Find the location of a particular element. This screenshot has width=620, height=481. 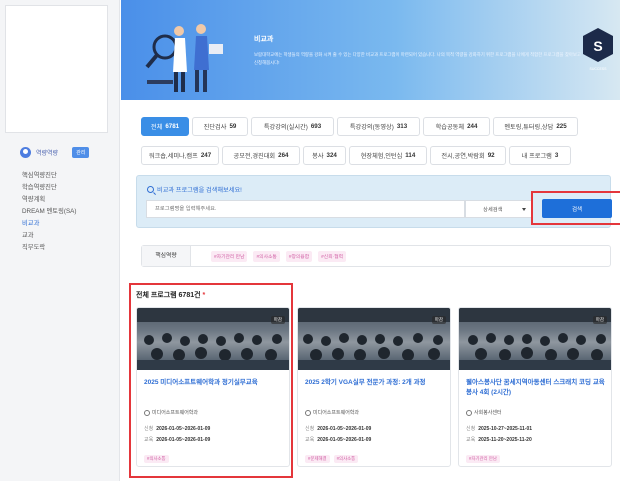

tab-count: 324 is located at coordinates (331, 155).